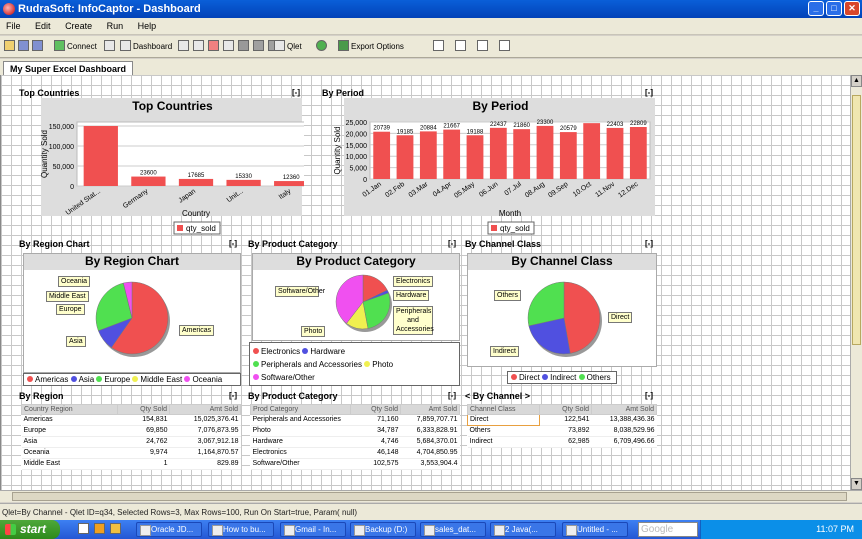  Describe the element at coordinates (371, 47) in the screenshot. I see `export-options-button: Export Options` at that location.